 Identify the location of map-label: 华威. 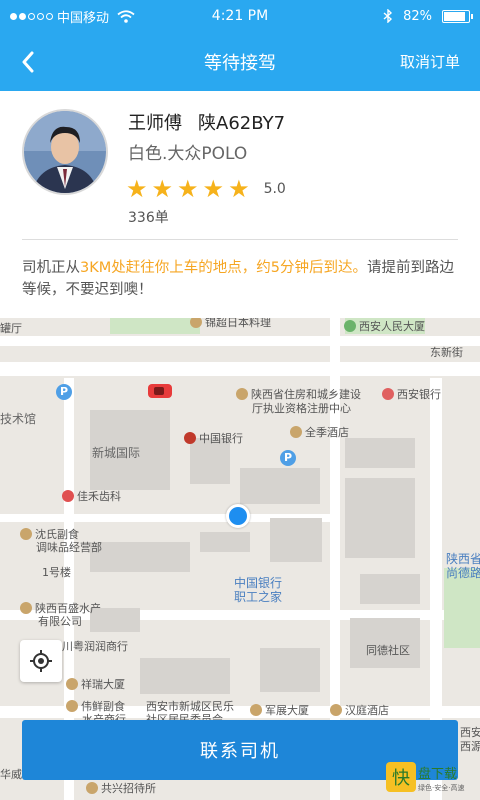
(11, 774).